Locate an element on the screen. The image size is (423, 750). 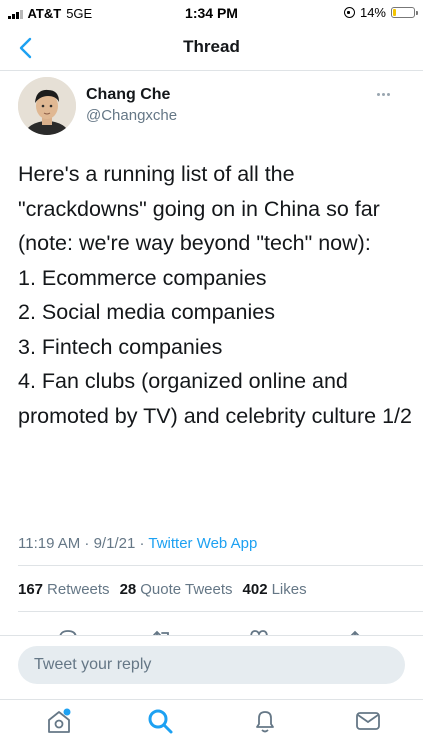
status-right: 14% is located at coordinates (380, 12).